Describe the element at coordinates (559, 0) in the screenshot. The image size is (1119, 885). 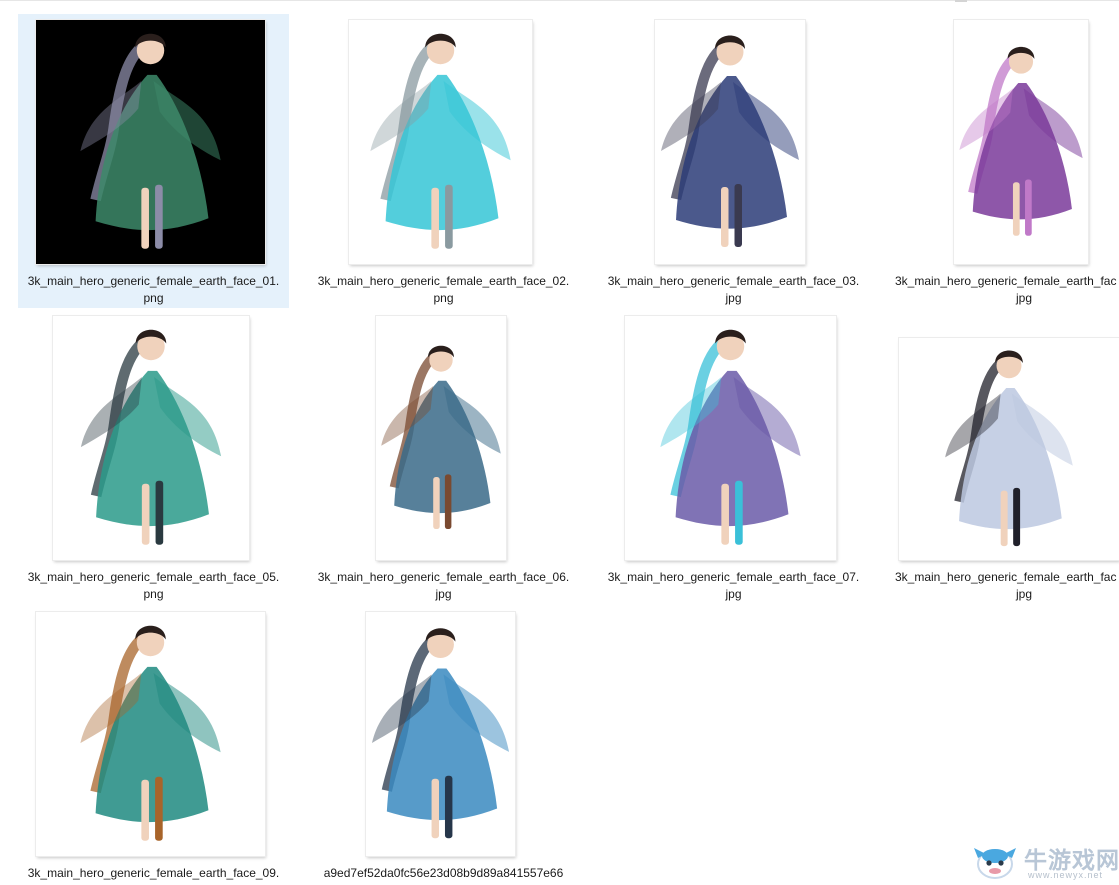
I see `window-top-border` at that location.